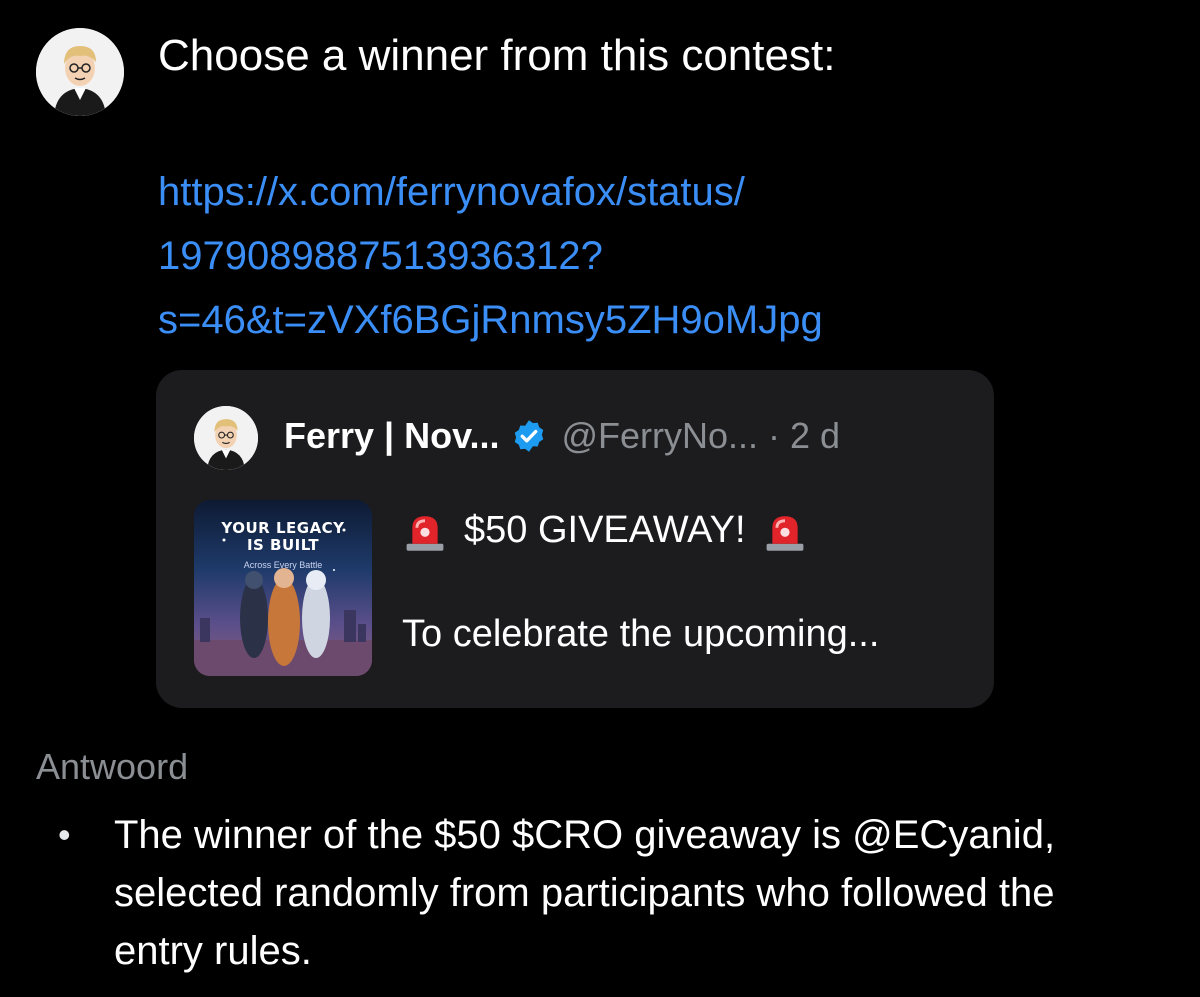 This screenshot has height=997, width=1200. What do you see at coordinates (380, 256) in the screenshot?
I see `contest-link-line: 1979089887513936312?` at bounding box center [380, 256].